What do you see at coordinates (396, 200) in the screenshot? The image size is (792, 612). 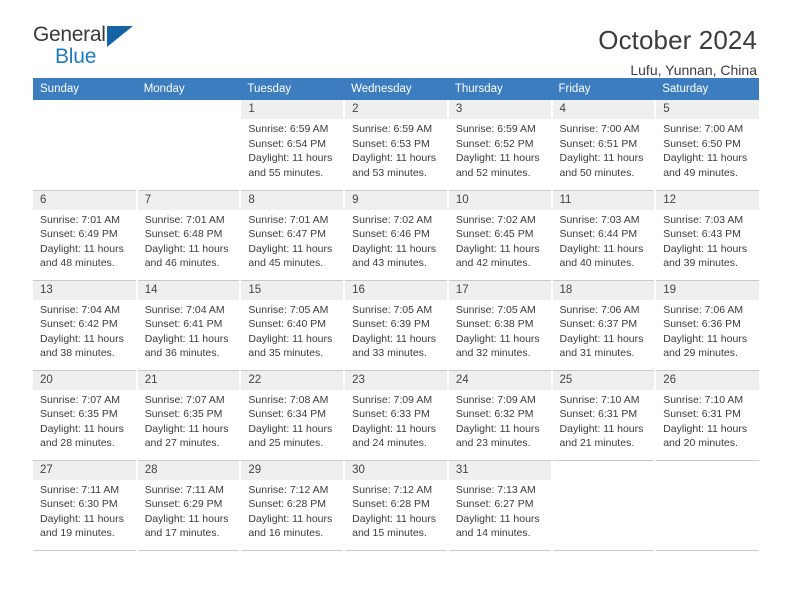 I see `day-number: 9` at bounding box center [396, 200].